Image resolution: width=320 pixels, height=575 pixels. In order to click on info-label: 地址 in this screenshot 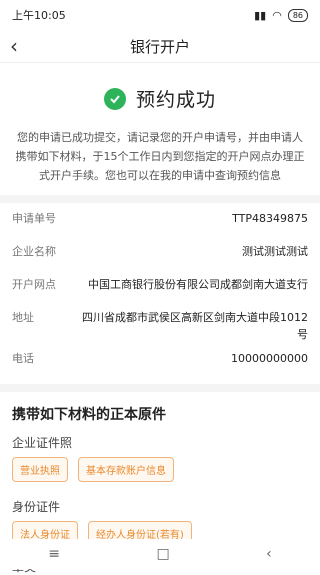, I will do `click(23, 317)`.